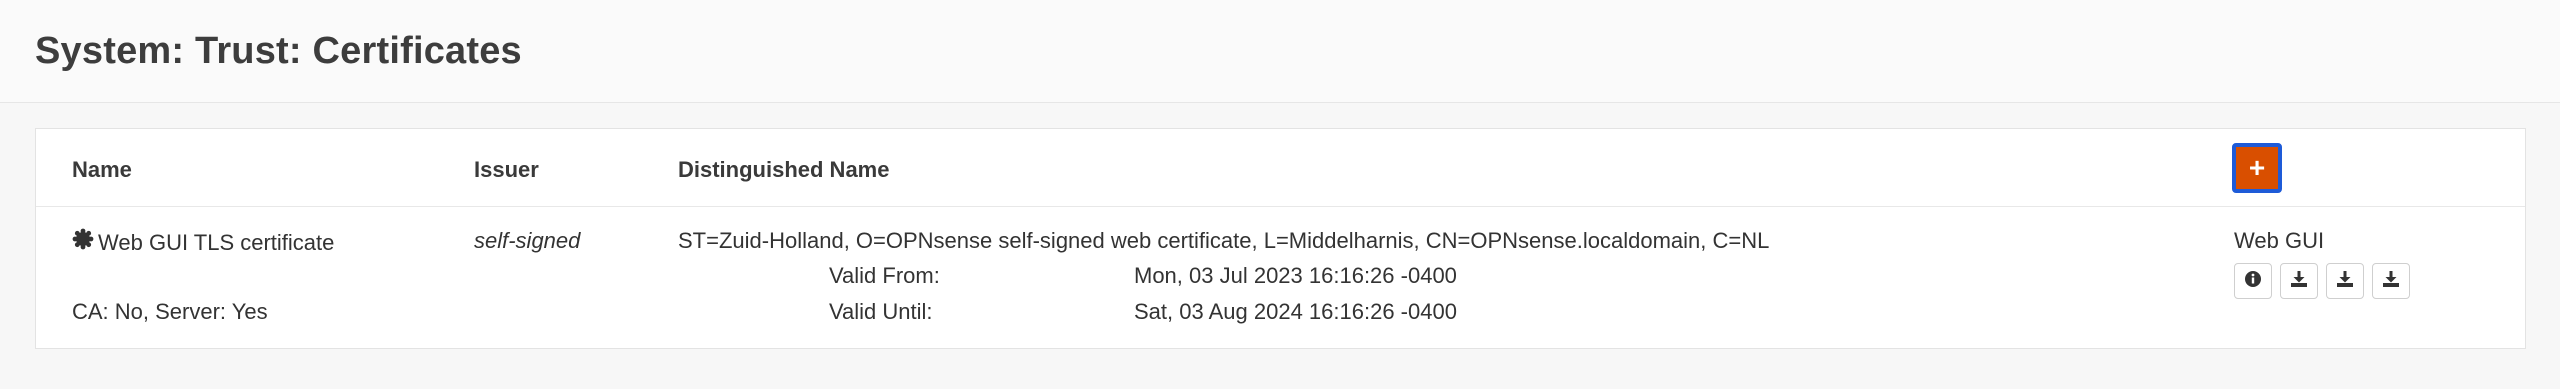 The image size is (2560, 389). Describe the element at coordinates (881, 311) in the screenshot. I see `valid-until-label: Valid Until:` at that location.